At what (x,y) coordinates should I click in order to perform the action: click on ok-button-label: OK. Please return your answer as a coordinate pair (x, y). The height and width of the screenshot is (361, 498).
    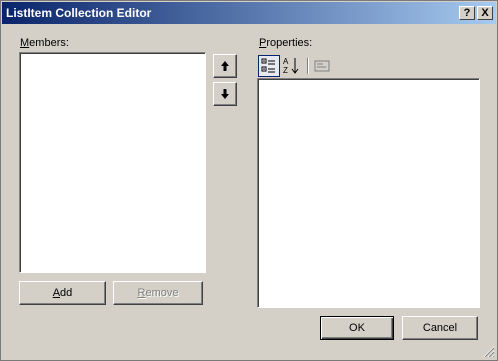
    Looking at the image, I should click on (357, 328).